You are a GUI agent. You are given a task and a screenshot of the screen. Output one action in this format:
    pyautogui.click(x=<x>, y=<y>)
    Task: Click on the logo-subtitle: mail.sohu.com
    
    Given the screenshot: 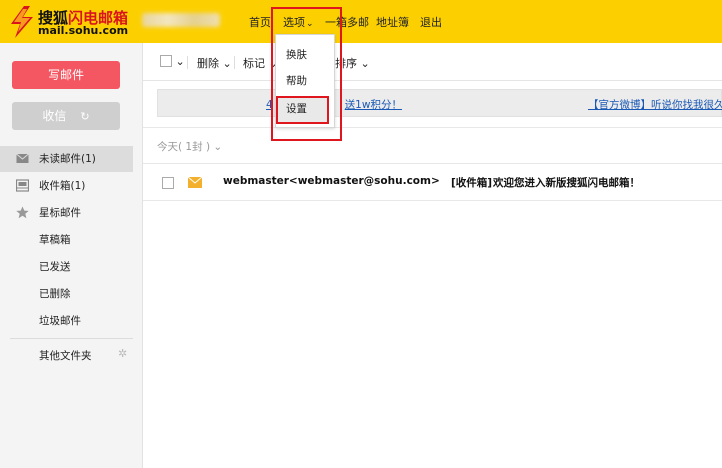 What is the action you would take?
    pyautogui.click(x=83, y=30)
    